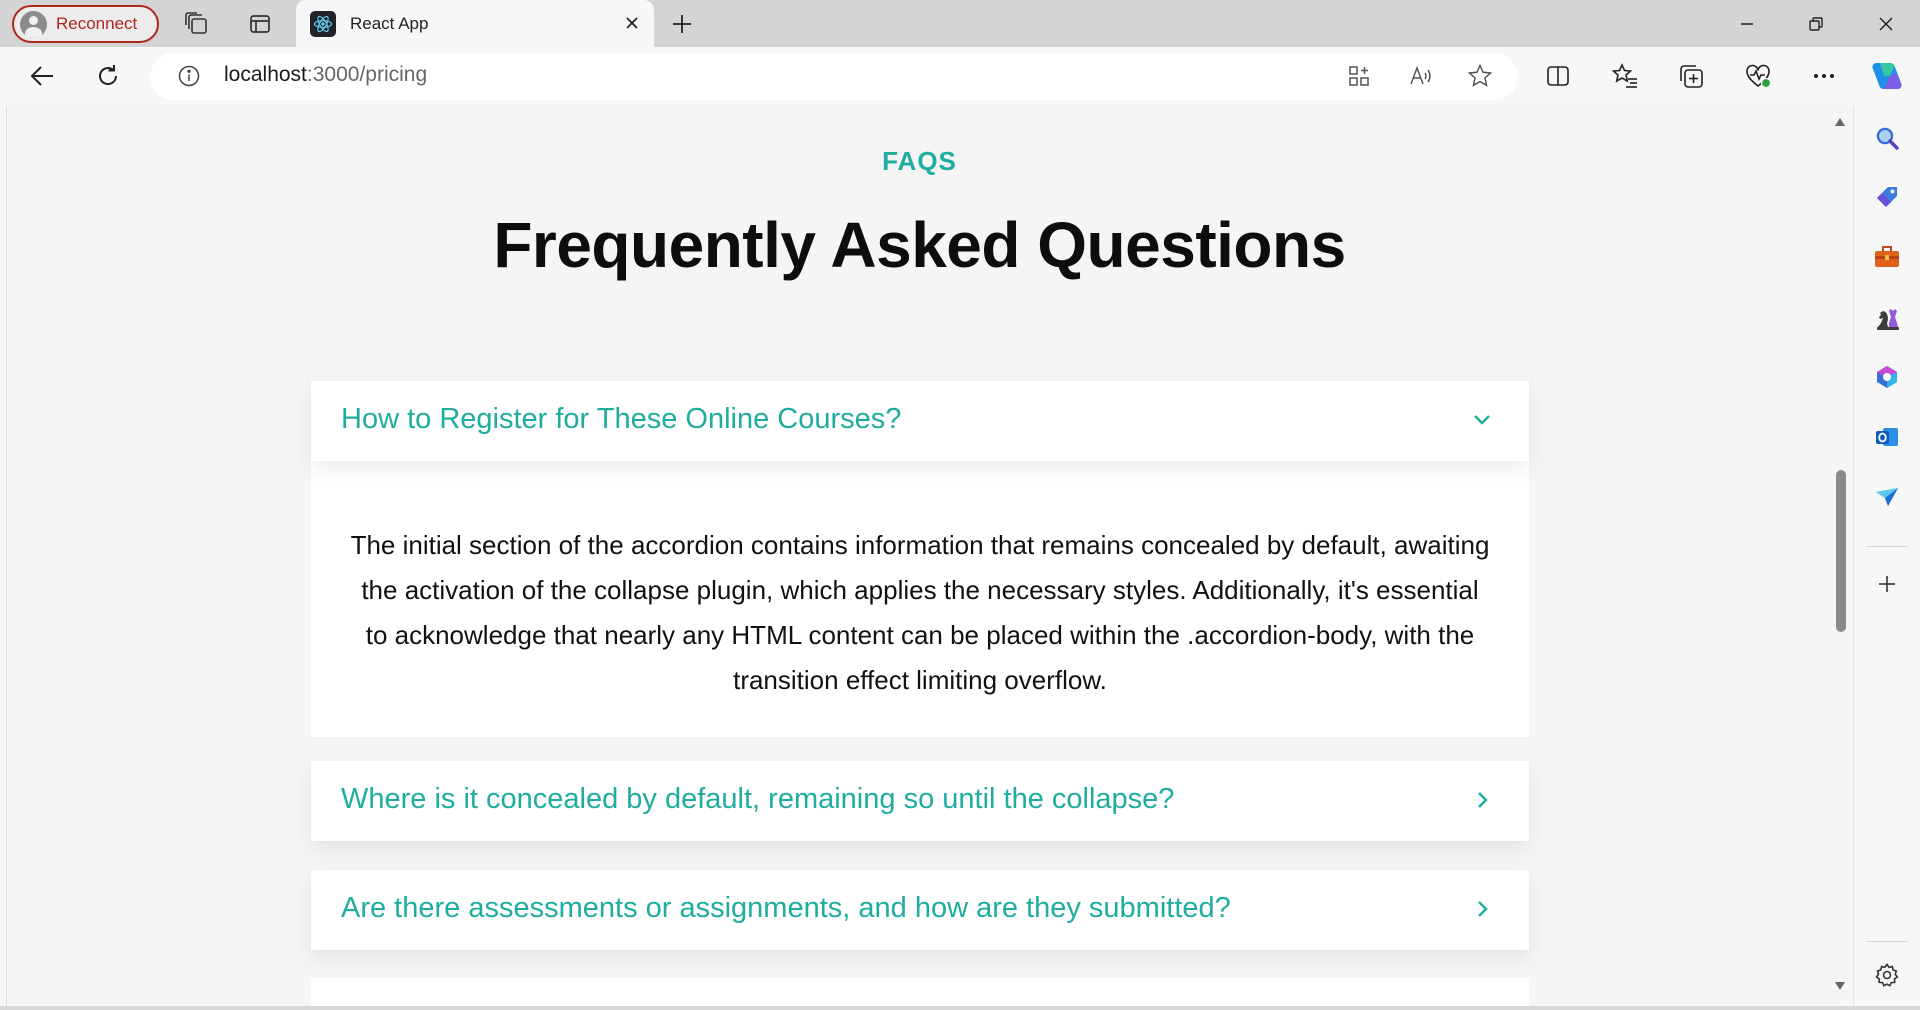 Image resolution: width=1920 pixels, height=1010 pixels. Describe the element at coordinates (323, 23) in the screenshot. I see `react-favicon-icon` at that location.